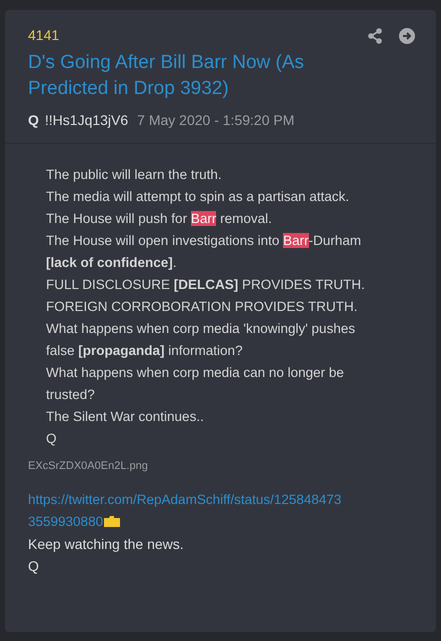  Describe the element at coordinates (70, 395) in the screenshot. I see `text-line: trusted?` at that location.